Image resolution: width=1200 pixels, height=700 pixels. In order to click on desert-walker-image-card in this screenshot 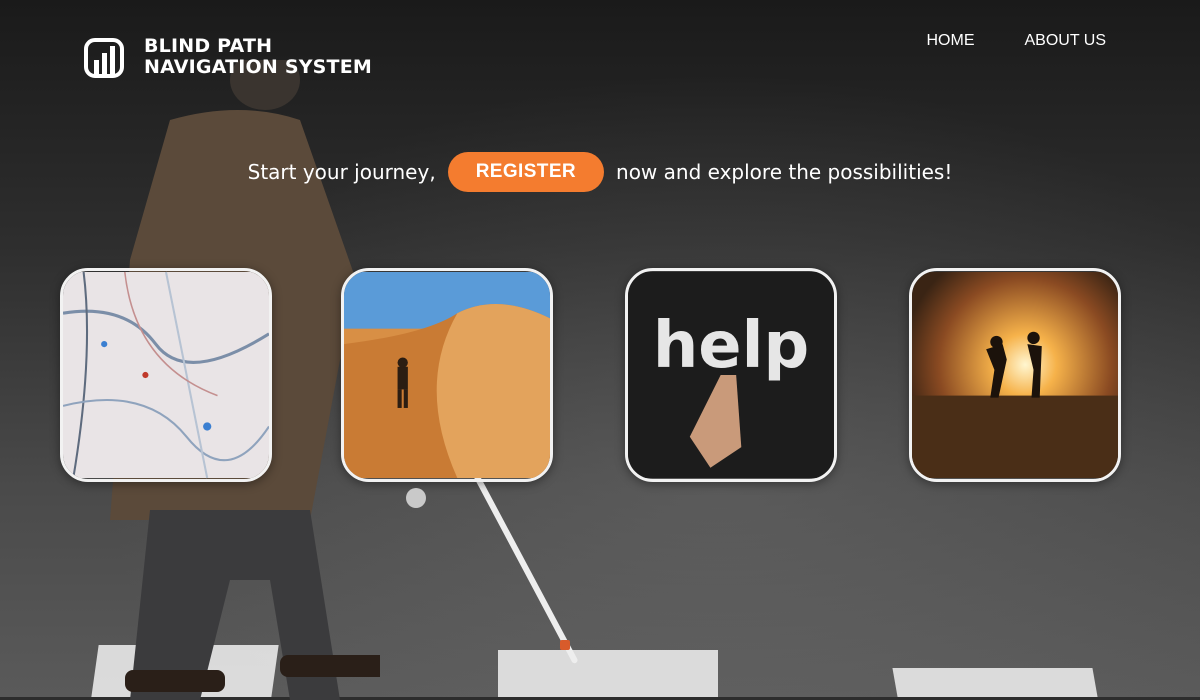, I will do `click(447, 375)`.